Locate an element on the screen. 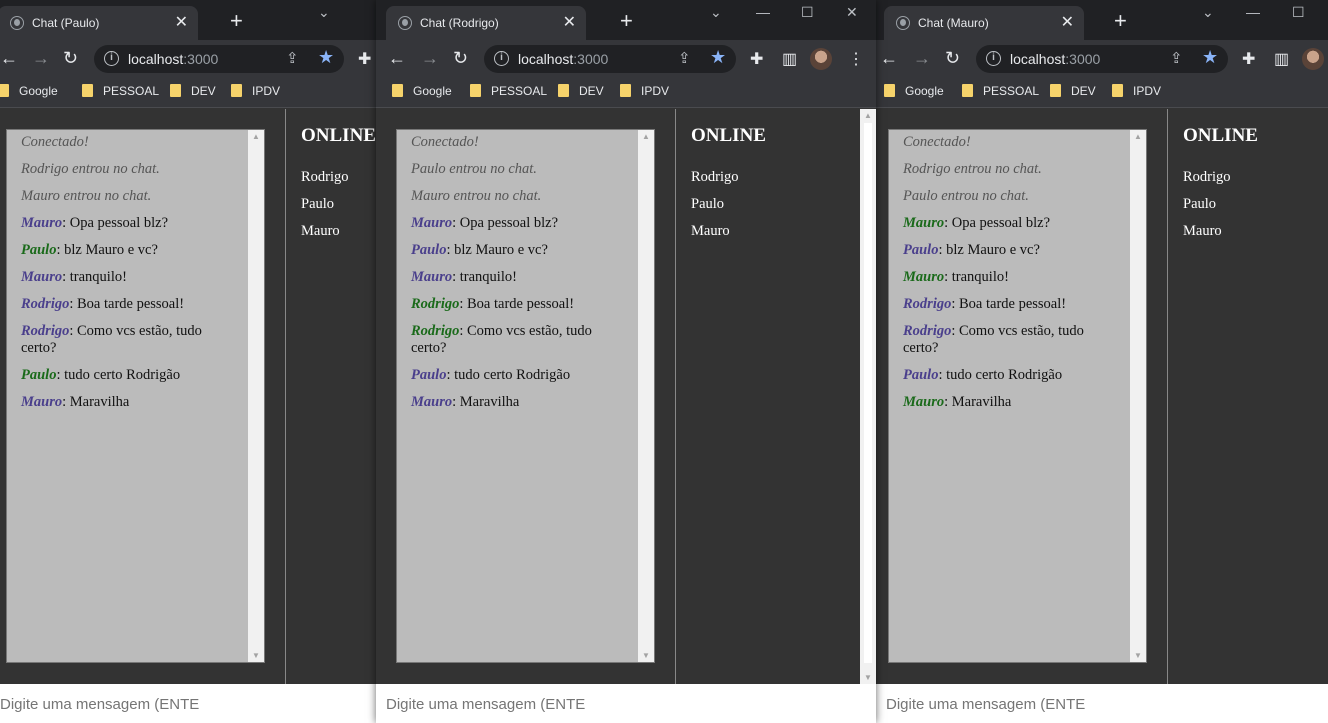  message-text: : Maravilha is located at coordinates (96, 402).